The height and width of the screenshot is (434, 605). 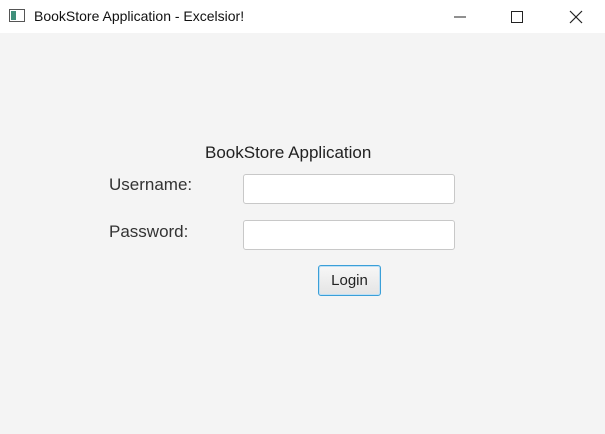 I want to click on close-button, so click(x=576, y=16).